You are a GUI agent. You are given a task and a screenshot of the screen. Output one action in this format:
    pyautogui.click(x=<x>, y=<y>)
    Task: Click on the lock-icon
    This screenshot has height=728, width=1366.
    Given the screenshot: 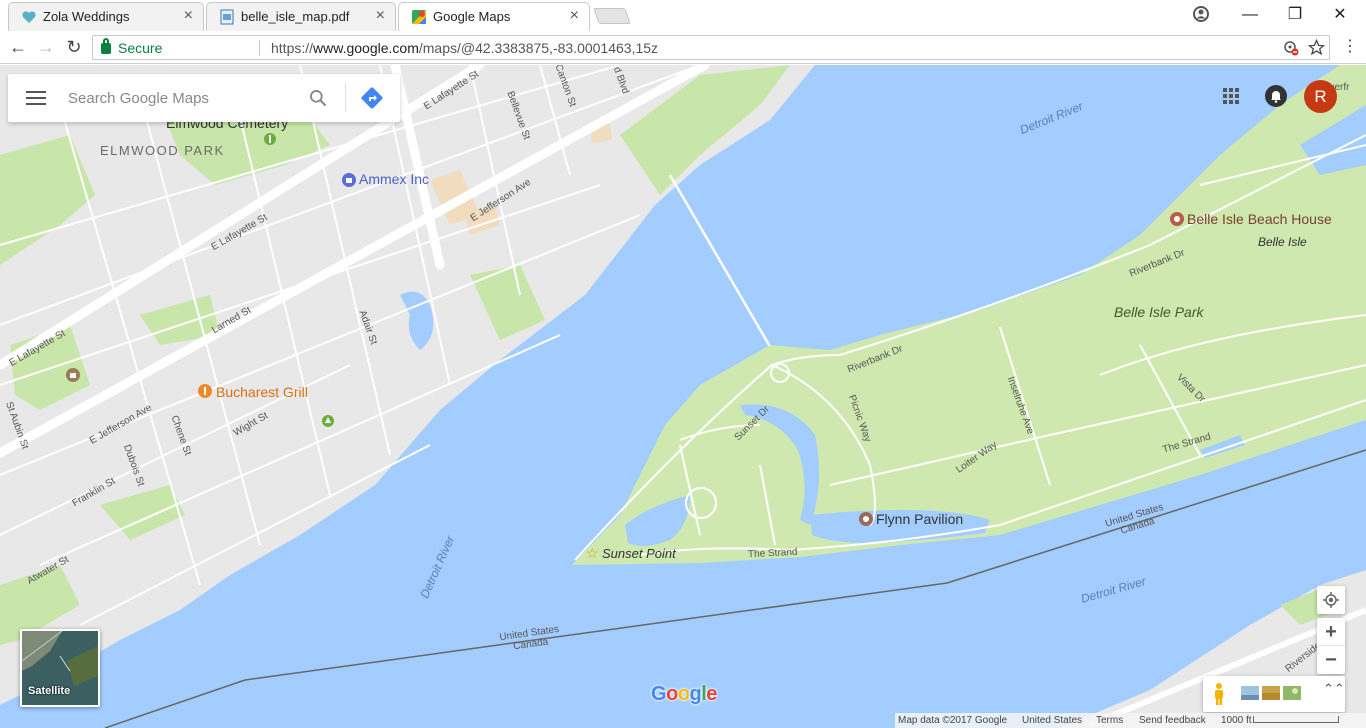 What is the action you would take?
    pyautogui.click(x=106, y=46)
    